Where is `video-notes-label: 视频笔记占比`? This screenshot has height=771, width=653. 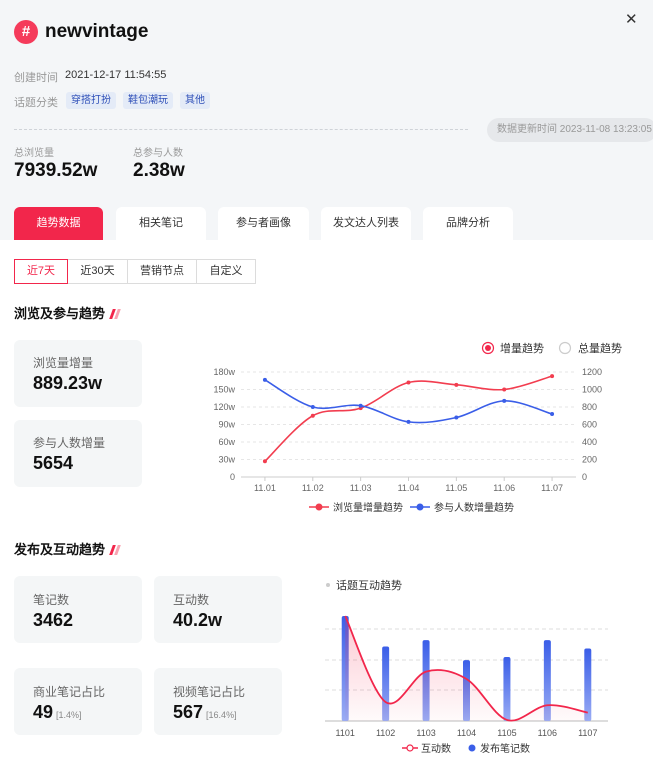 video-notes-label: 视频笔记占比 is located at coordinates (209, 692).